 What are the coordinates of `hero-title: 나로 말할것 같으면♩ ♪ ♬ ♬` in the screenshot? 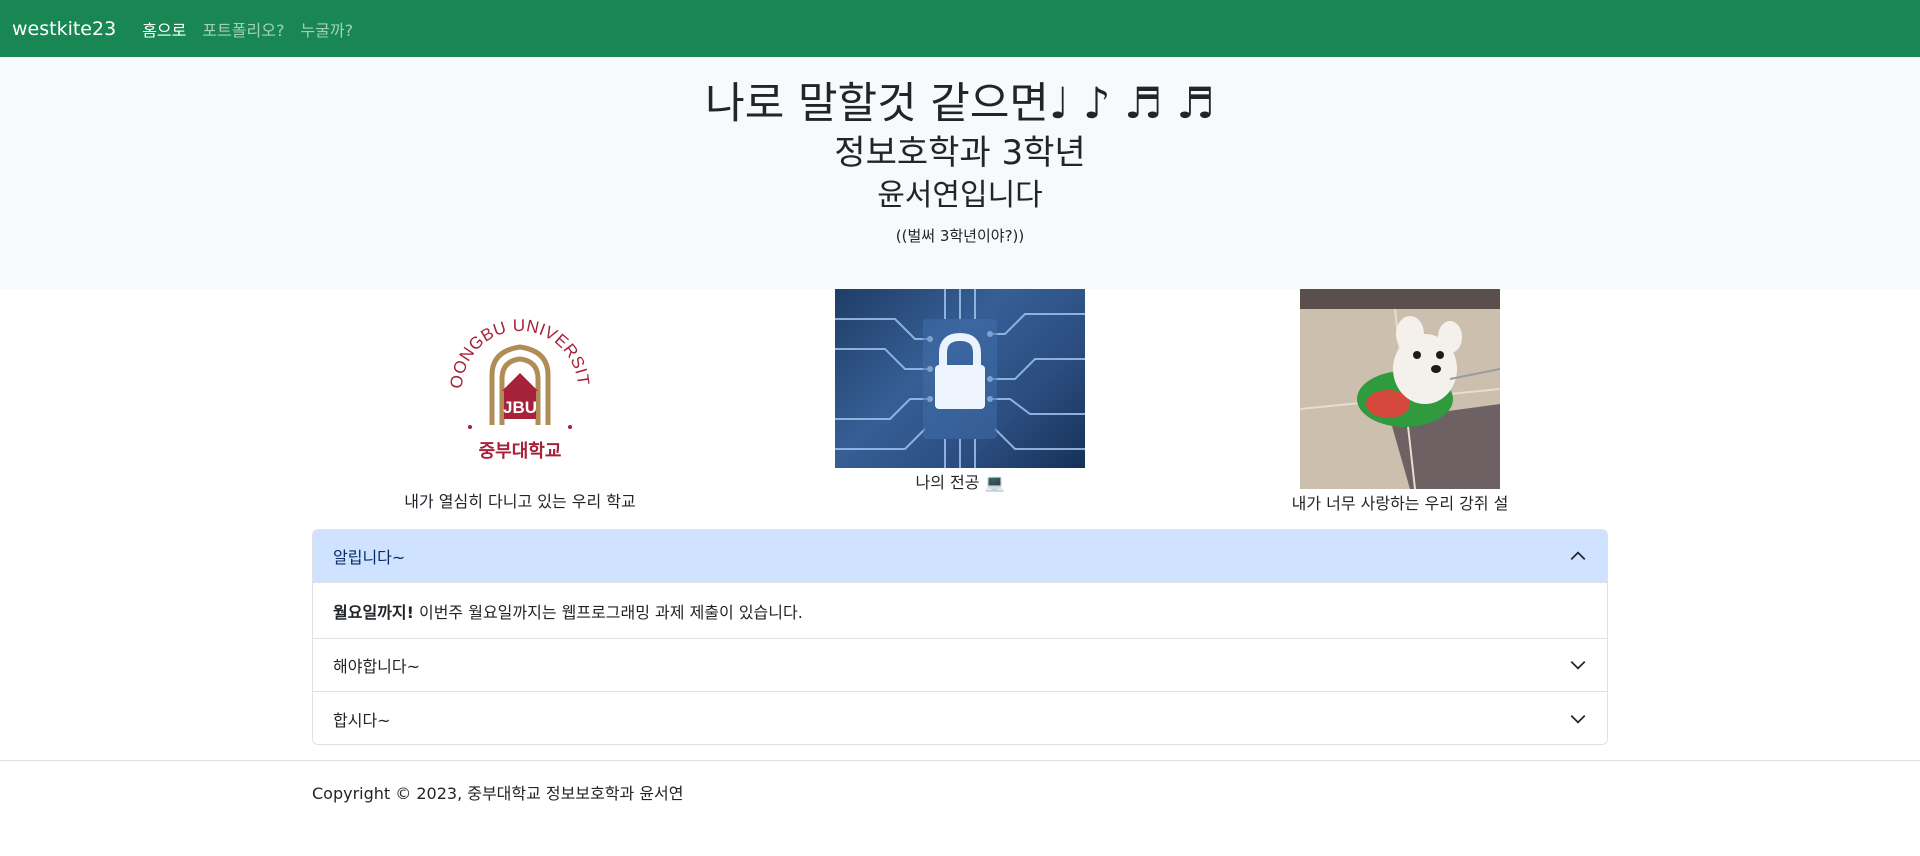 It's located at (960, 104).